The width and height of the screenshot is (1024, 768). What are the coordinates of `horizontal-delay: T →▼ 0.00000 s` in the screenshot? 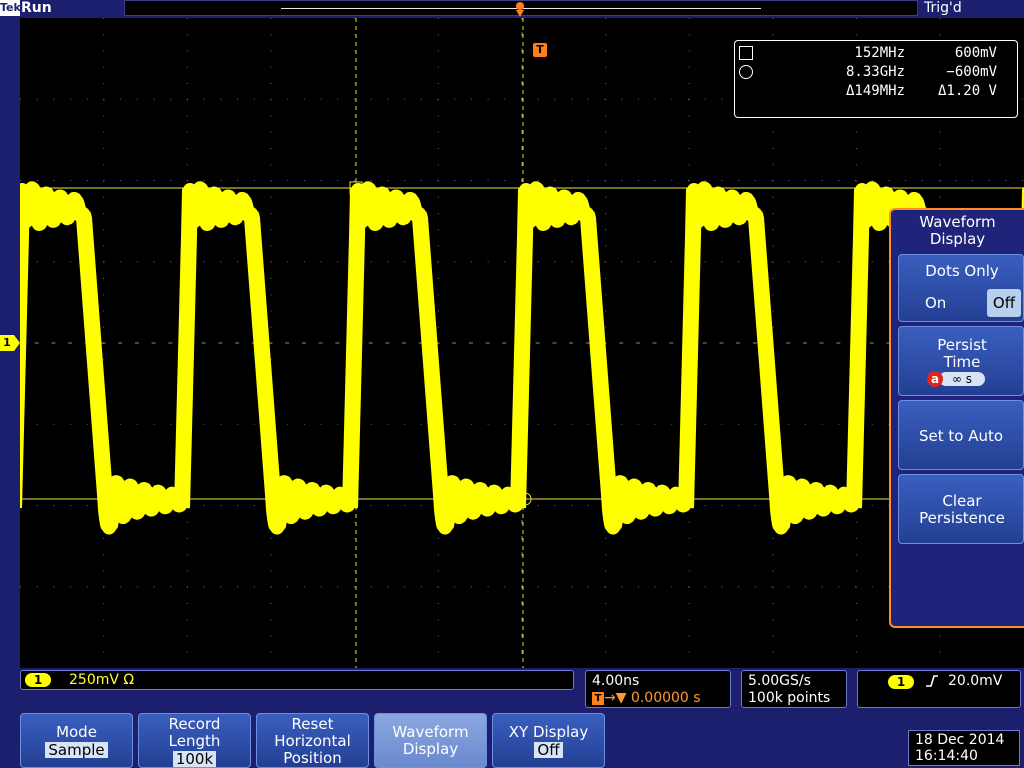 It's located at (646, 698).